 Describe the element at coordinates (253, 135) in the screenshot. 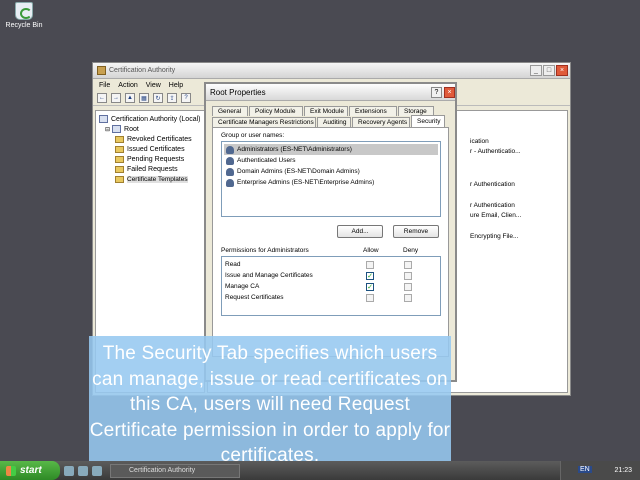

I see `group-names-label: Group or user names:` at that location.